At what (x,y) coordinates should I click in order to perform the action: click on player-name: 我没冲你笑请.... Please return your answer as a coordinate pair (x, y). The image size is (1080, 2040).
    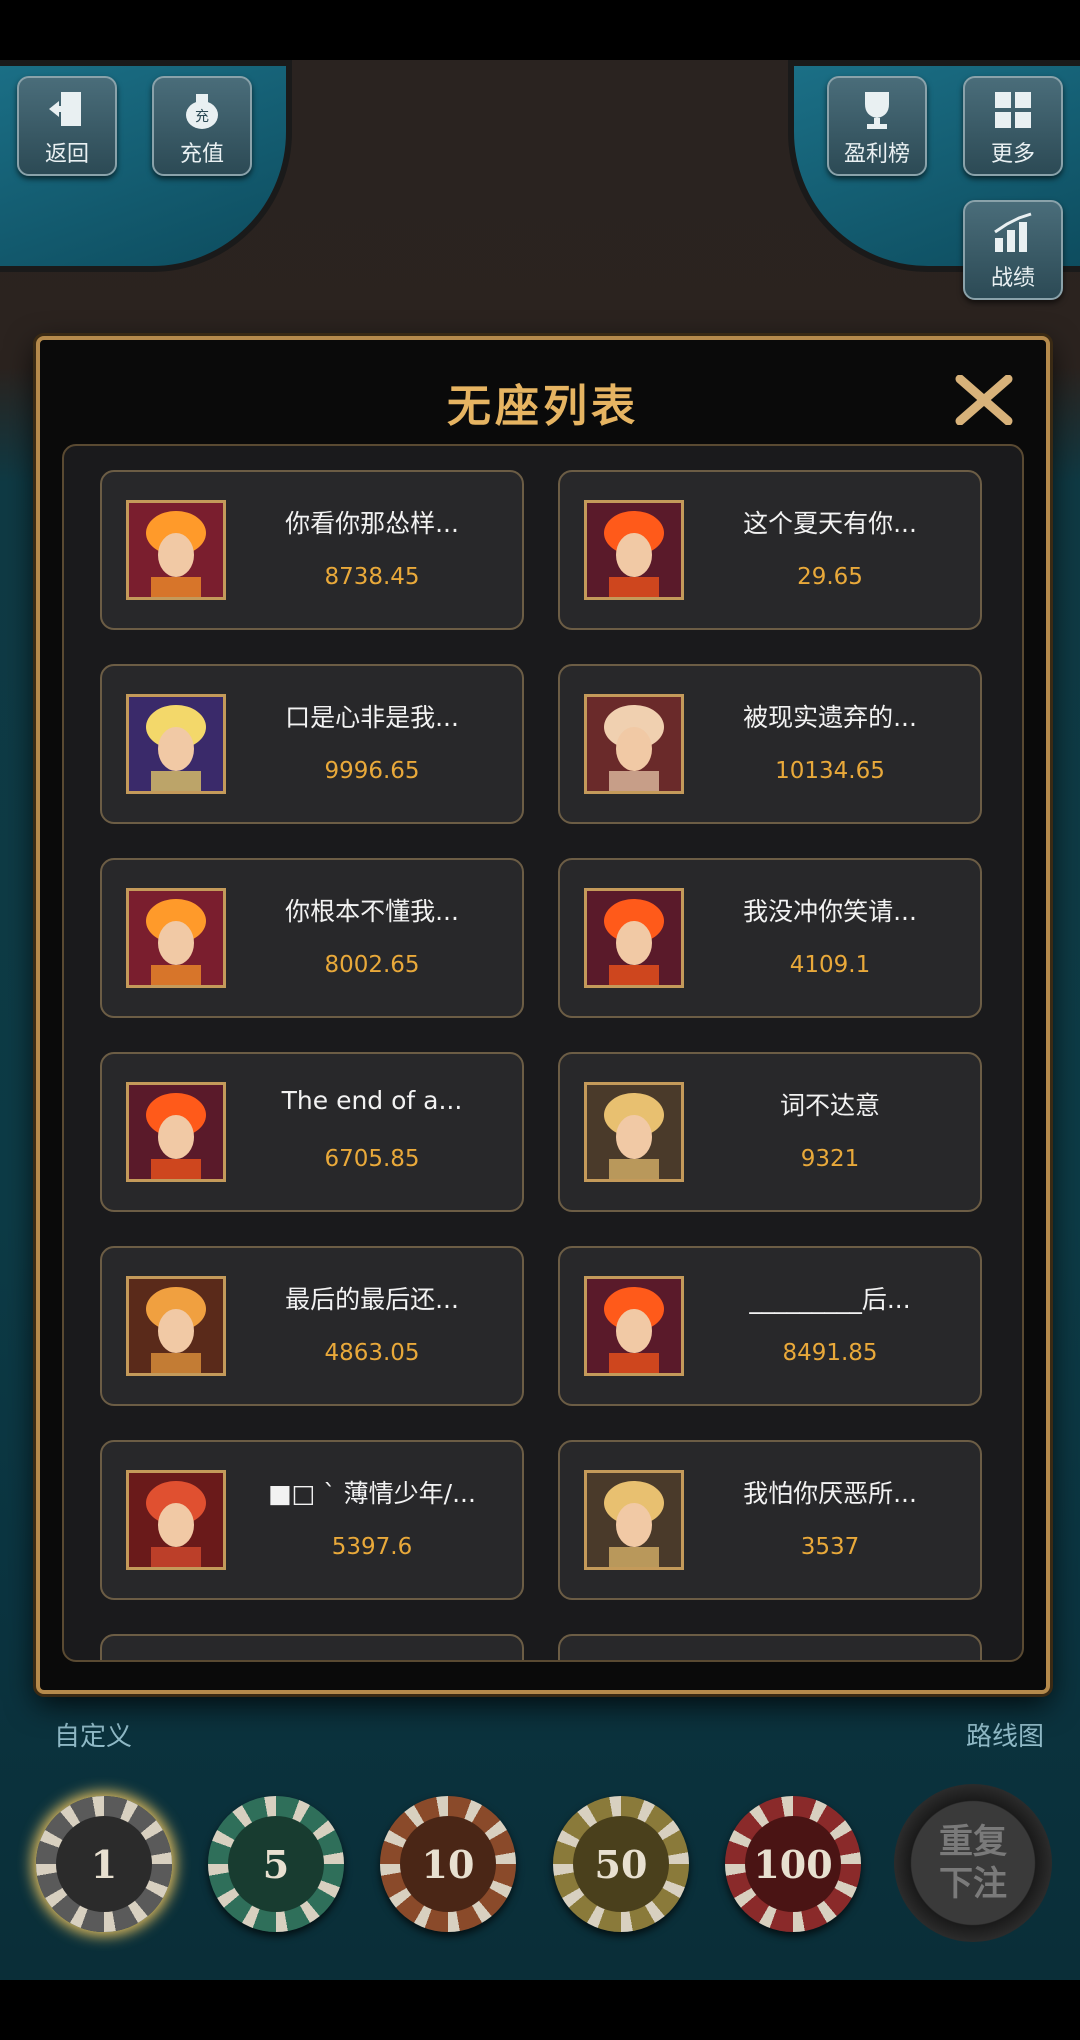
    Looking at the image, I should click on (830, 911).